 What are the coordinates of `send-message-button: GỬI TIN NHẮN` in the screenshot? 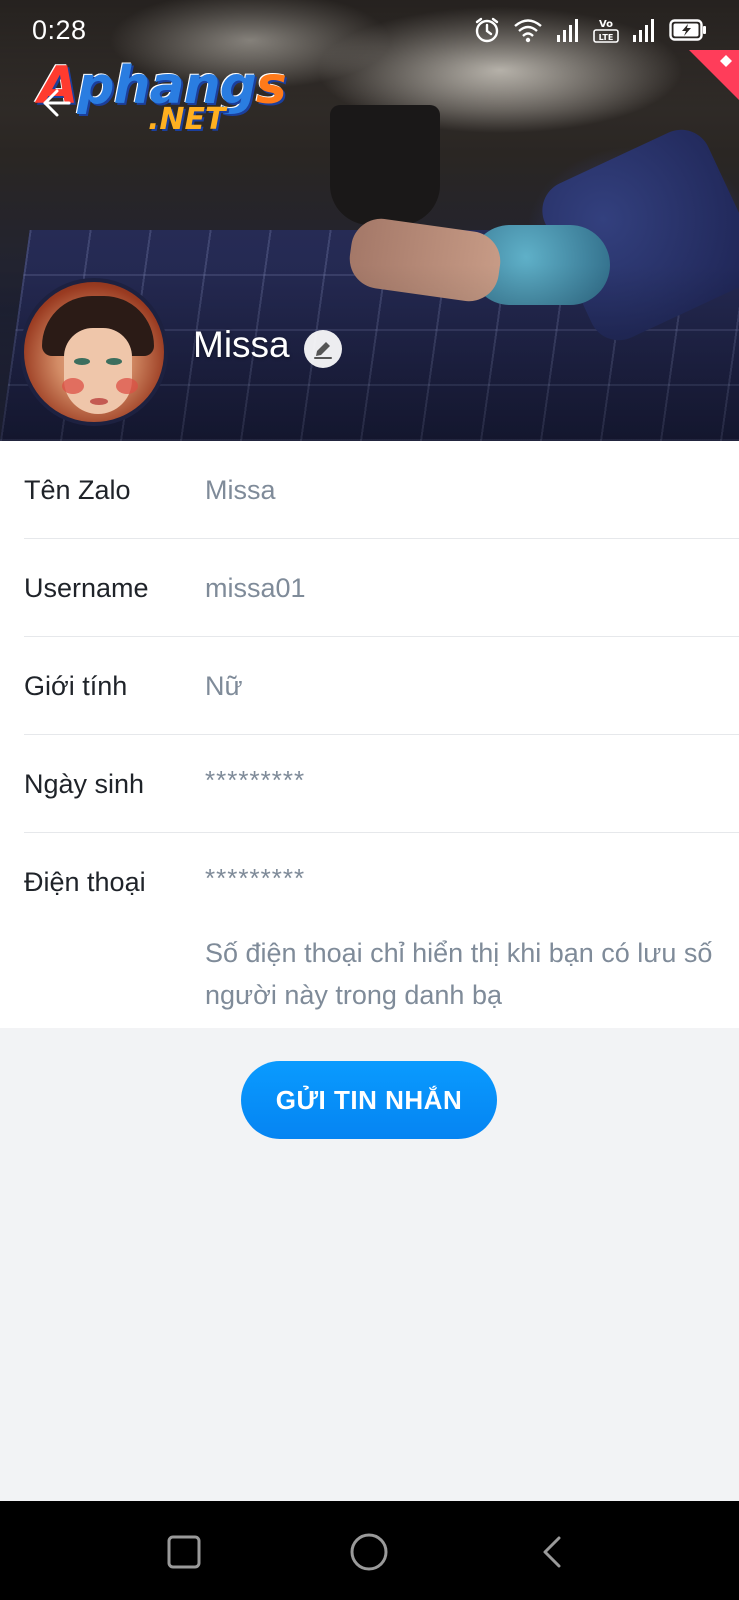 It's located at (369, 1100).